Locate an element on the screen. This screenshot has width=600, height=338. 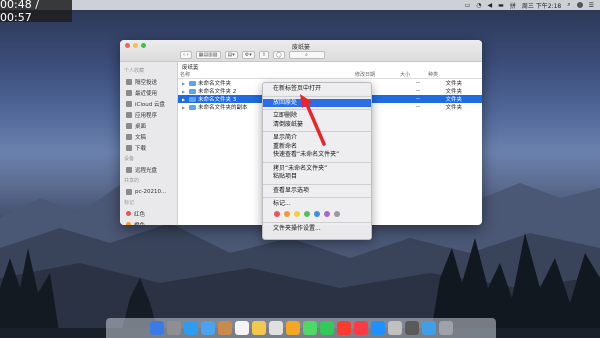
menu-item-put-back: 放回原处 is located at coordinates (317, 102).